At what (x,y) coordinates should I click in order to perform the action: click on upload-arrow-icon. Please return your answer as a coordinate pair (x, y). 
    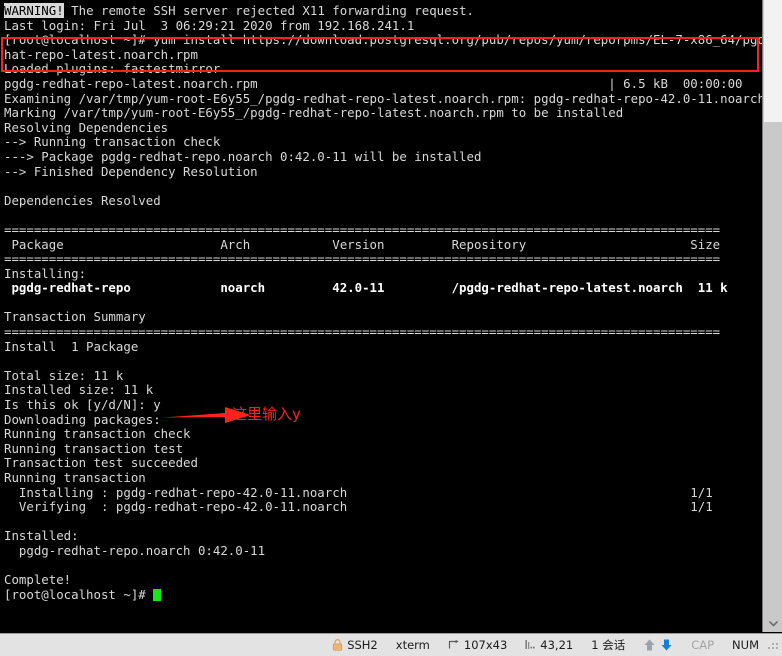
    Looking at the image, I should click on (649, 645).